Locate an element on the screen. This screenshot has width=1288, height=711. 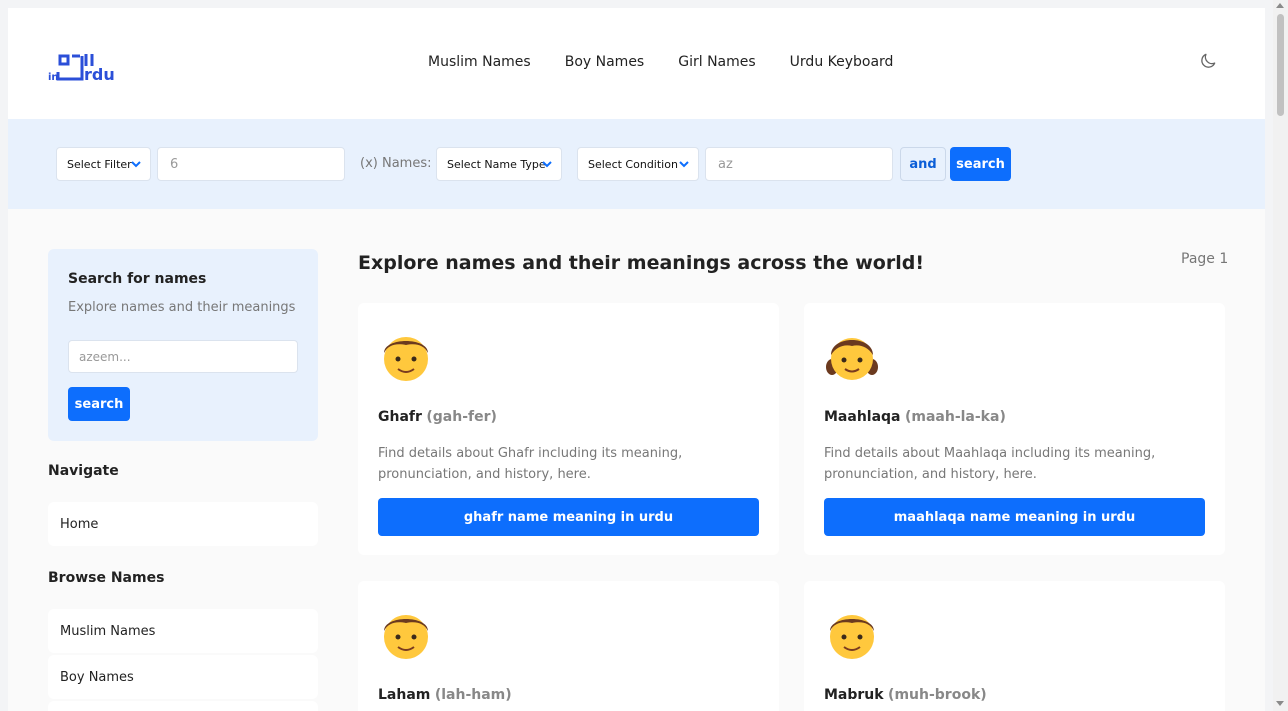
condition-input-value: az is located at coordinates (725, 164).